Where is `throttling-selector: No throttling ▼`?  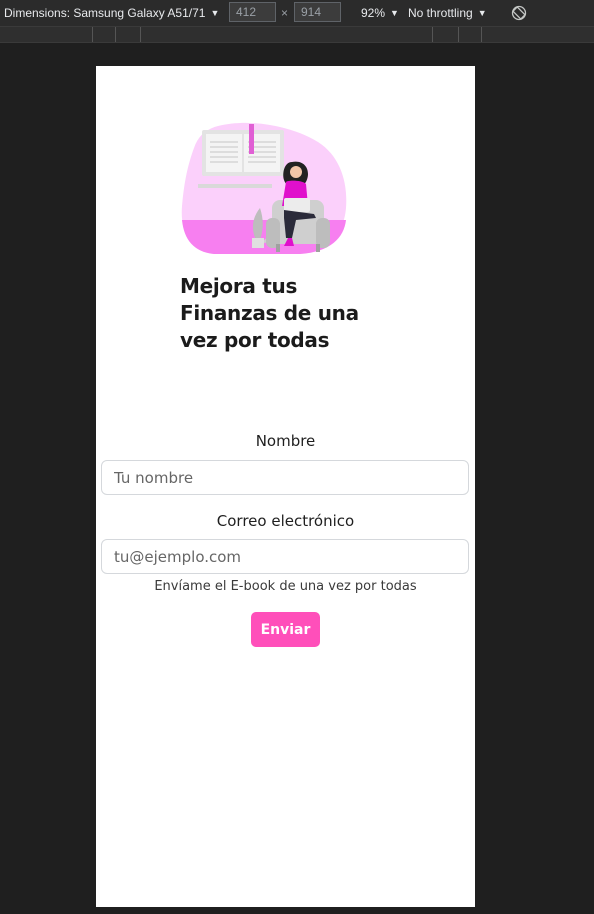 throttling-selector: No throttling ▼ is located at coordinates (447, 13).